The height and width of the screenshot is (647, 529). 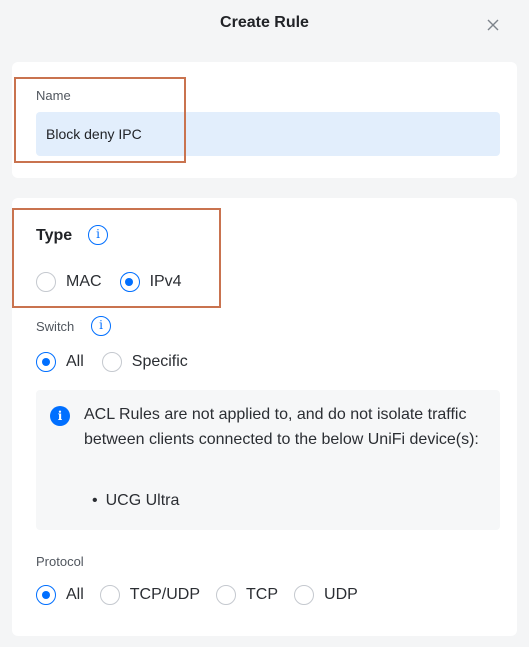 I want to click on protocol-option-label: All, so click(x=75, y=594).